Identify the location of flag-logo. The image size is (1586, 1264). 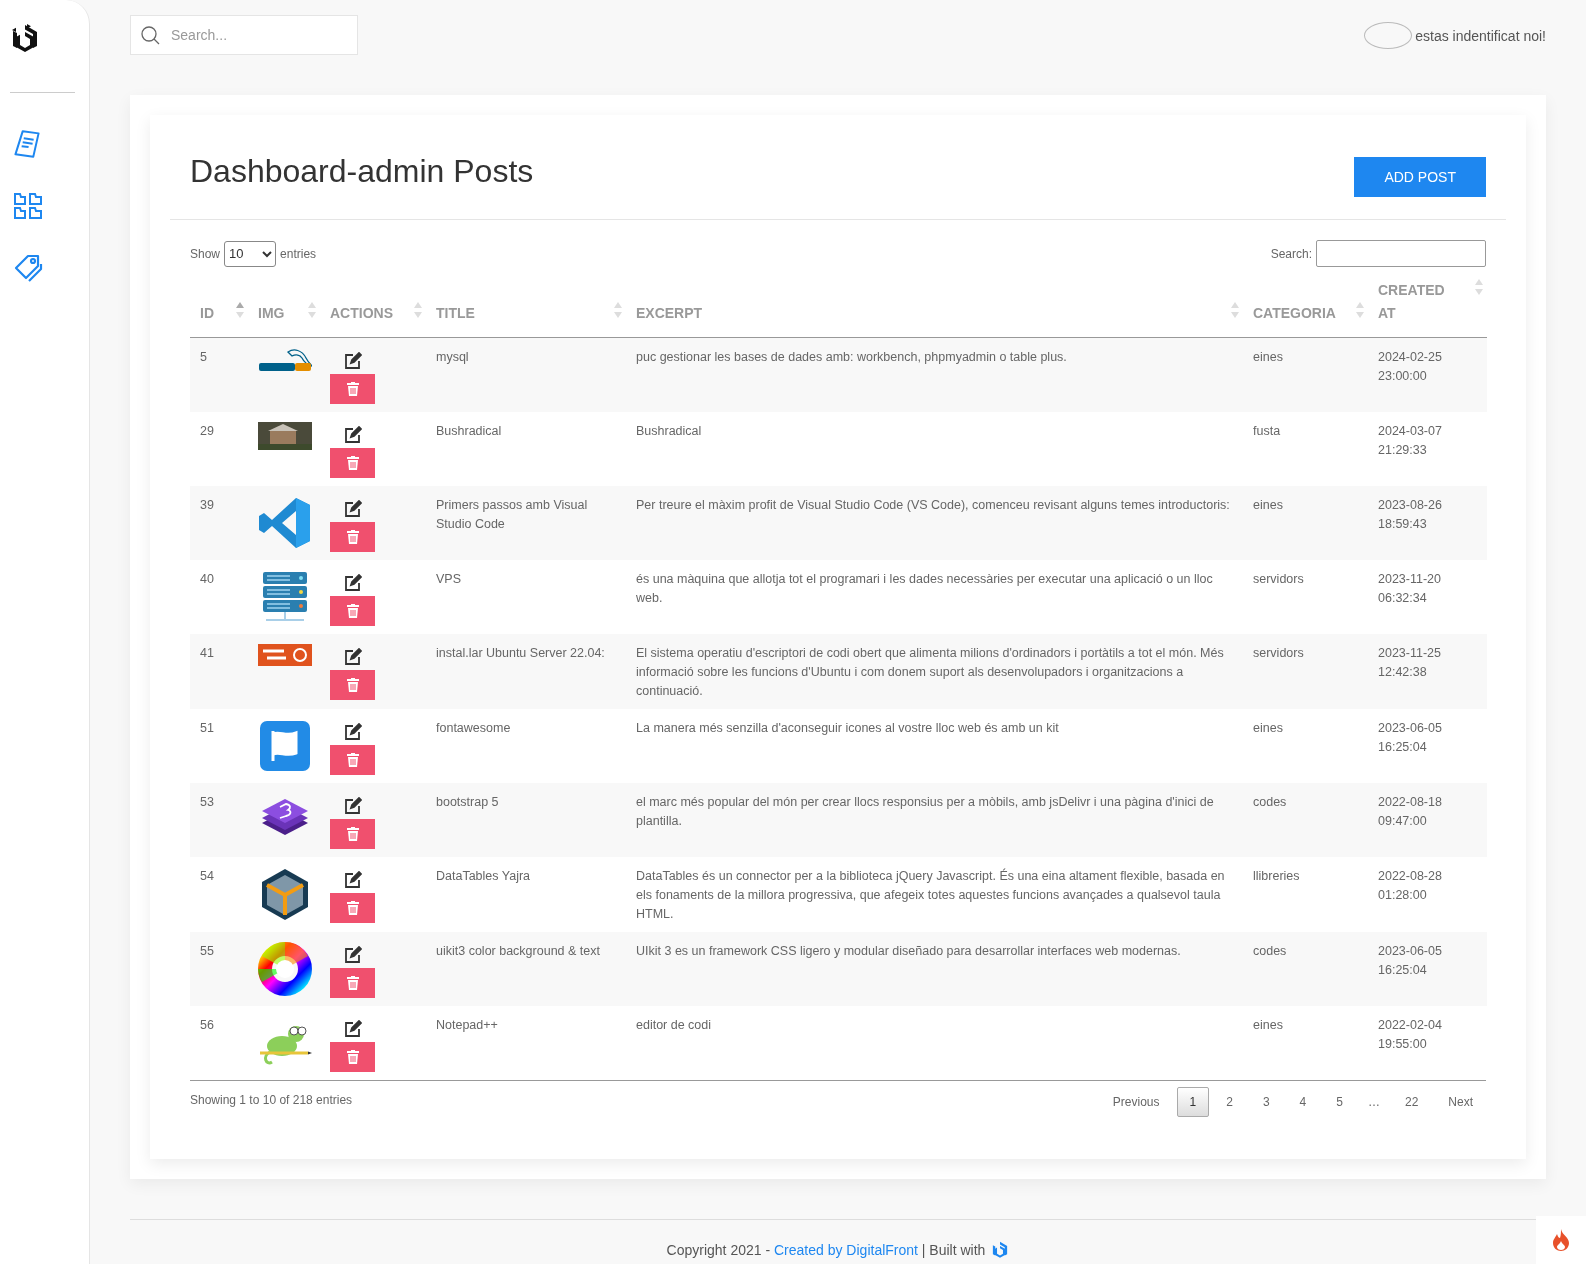
(285, 746).